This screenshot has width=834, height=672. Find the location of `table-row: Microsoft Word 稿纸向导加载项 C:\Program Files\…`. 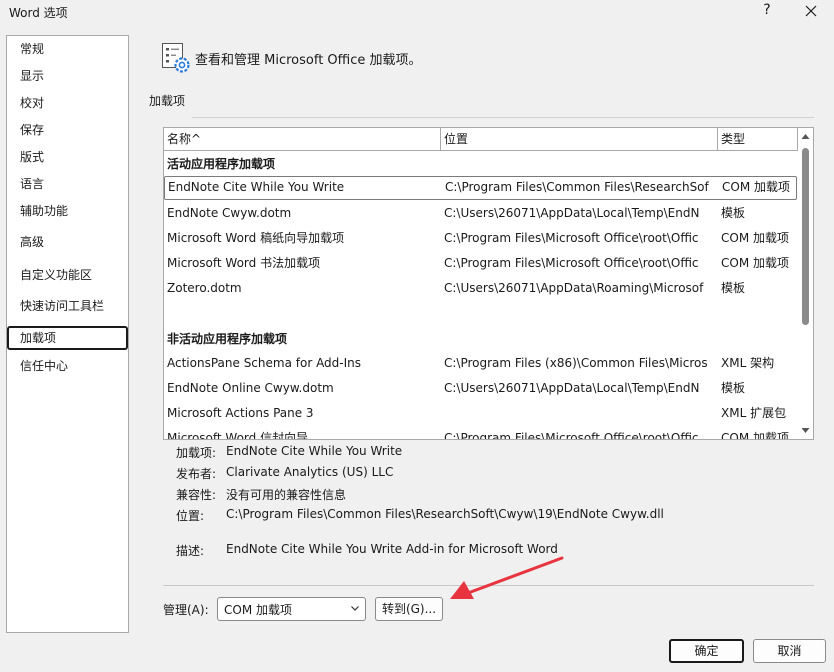

table-row: Microsoft Word 稿纸向导加载项 C:\Program Files\… is located at coordinates (480, 238).